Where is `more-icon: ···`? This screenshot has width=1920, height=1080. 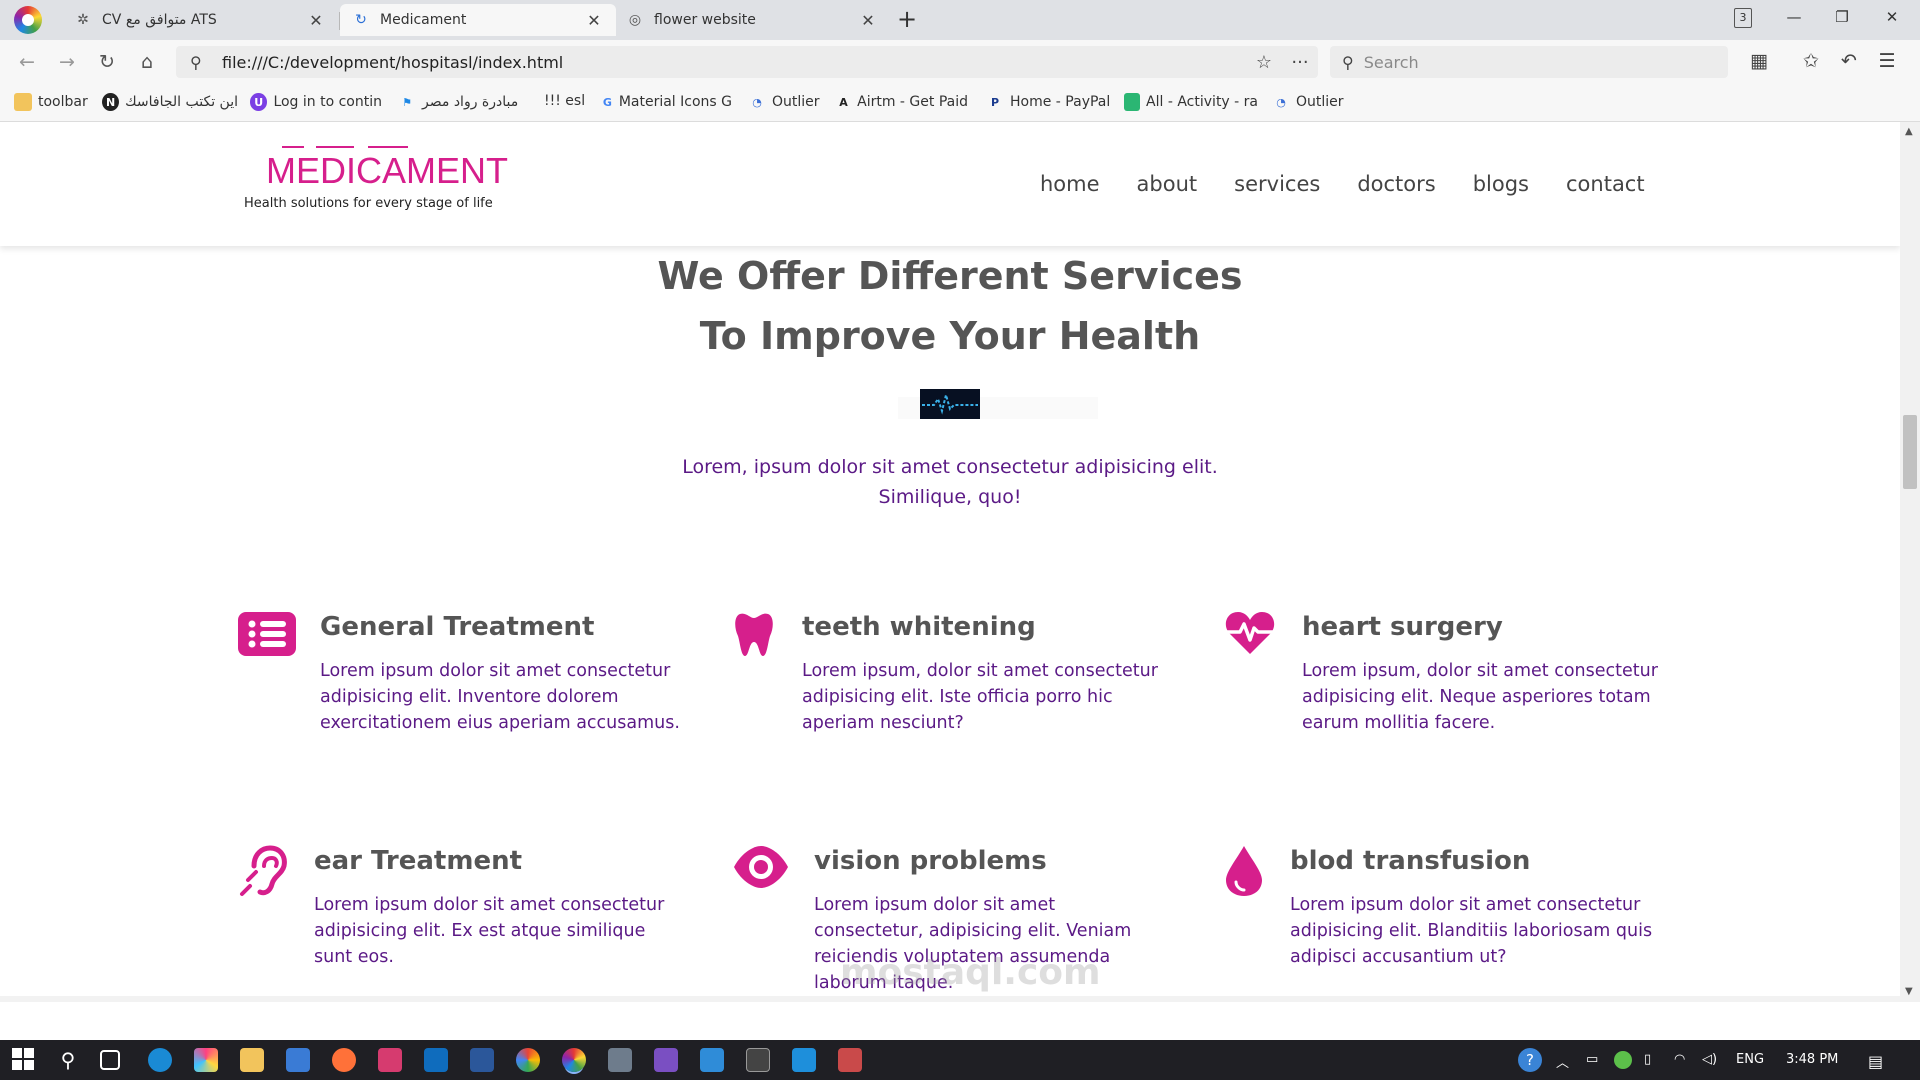
more-icon: ··· is located at coordinates (1300, 62).